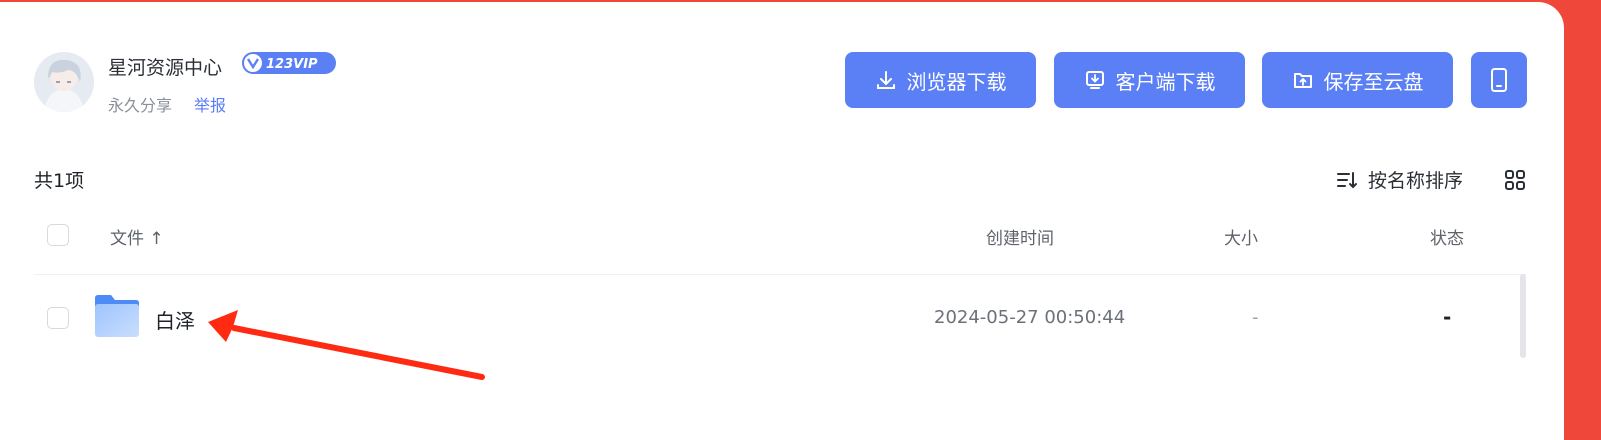 The width and height of the screenshot is (1601, 440). Describe the element at coordinates (1030, 317) in the screenshot. I see `created-time: 2024-05-27 00:50:44` at that location.